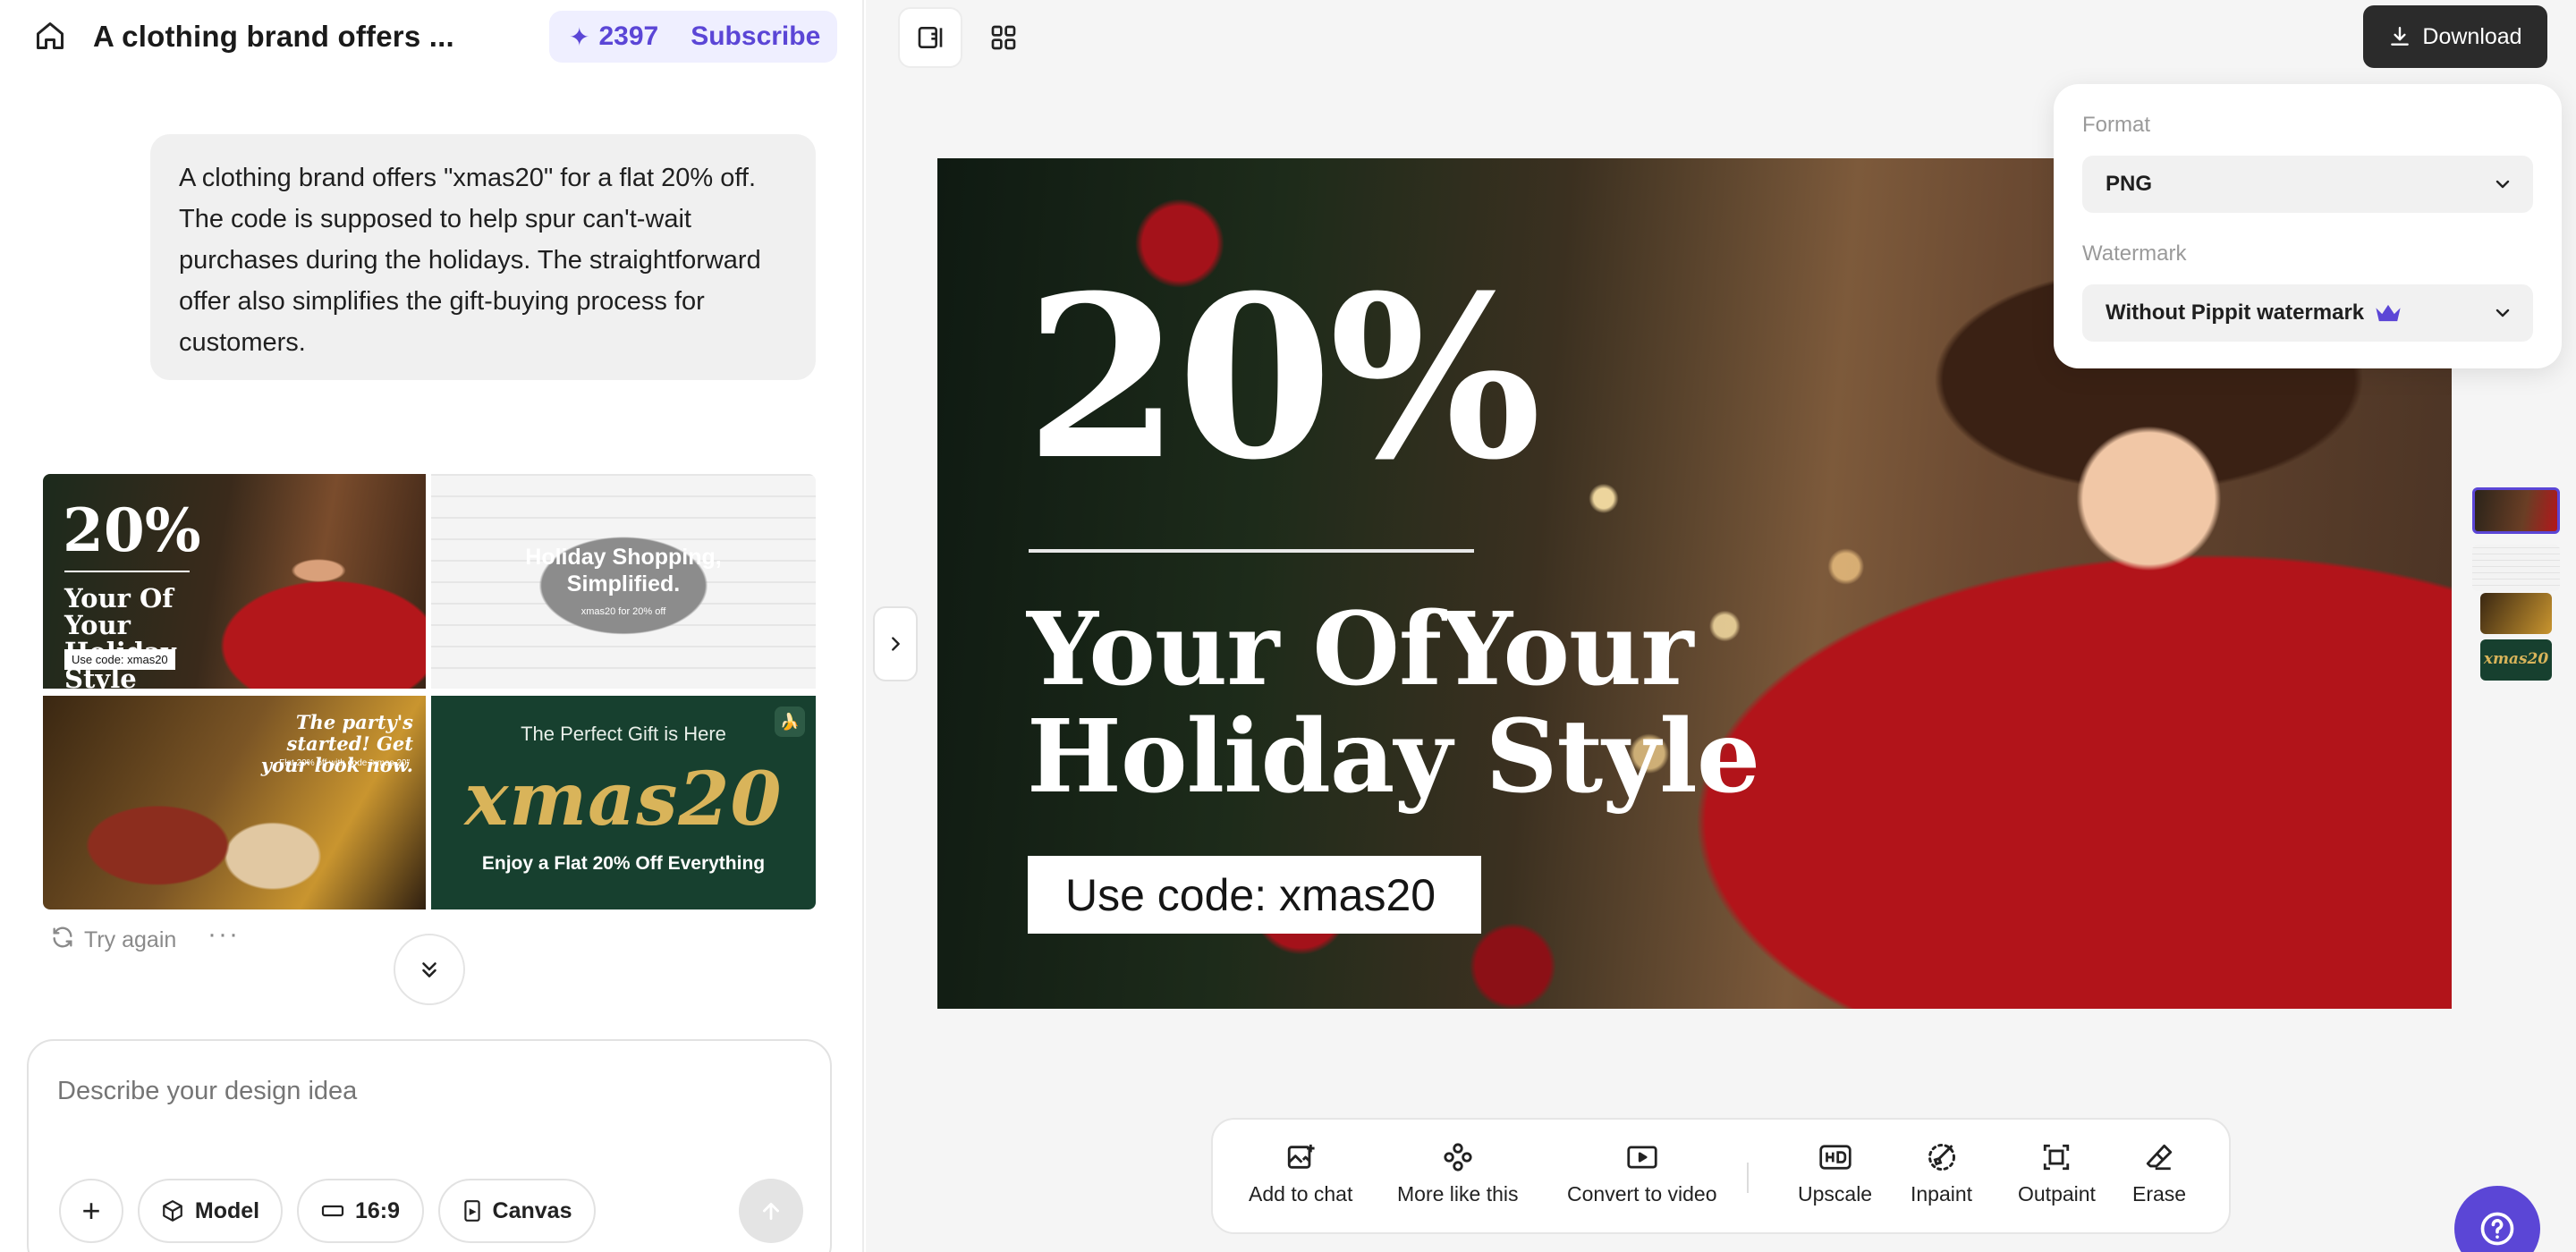 The width and height of the screenshot is (2576, 1252). I want to click on canvas-headline-line-2: Holiday Style, so click(1393, 757).